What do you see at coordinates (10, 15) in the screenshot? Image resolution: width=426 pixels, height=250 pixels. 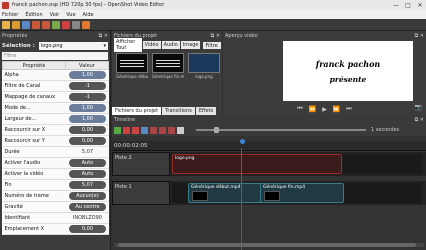 I see `menu-fichier: Fichier` at bounding box center [10, 15].